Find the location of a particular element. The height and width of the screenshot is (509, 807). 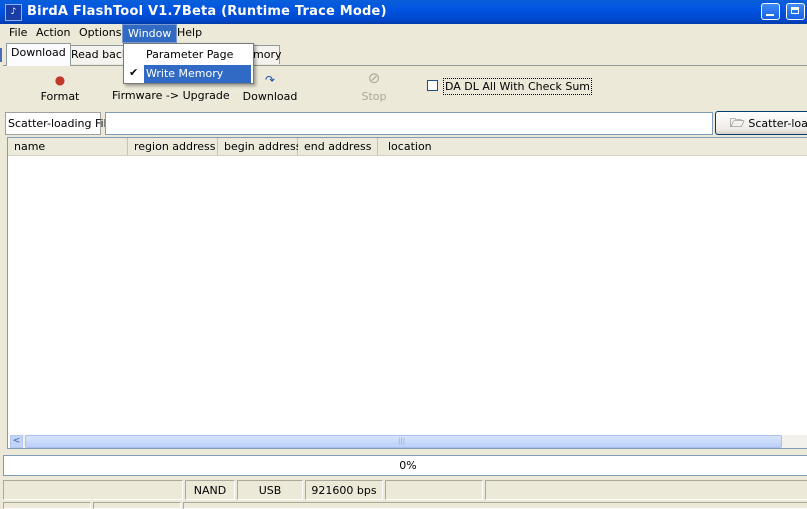

tab-memory: mory is located at coordinates (266, 54).